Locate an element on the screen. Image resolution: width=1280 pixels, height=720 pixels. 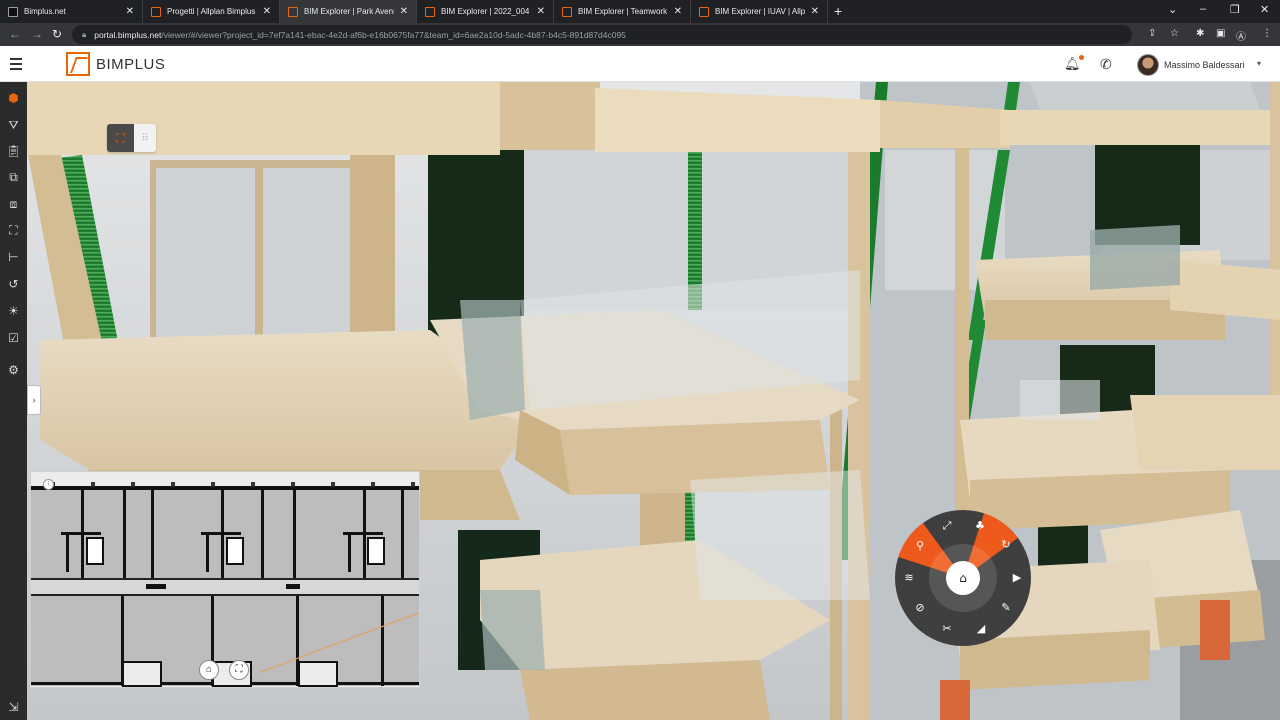
drag-handle-icon: ⁝ is located at coordinates (48, 484).